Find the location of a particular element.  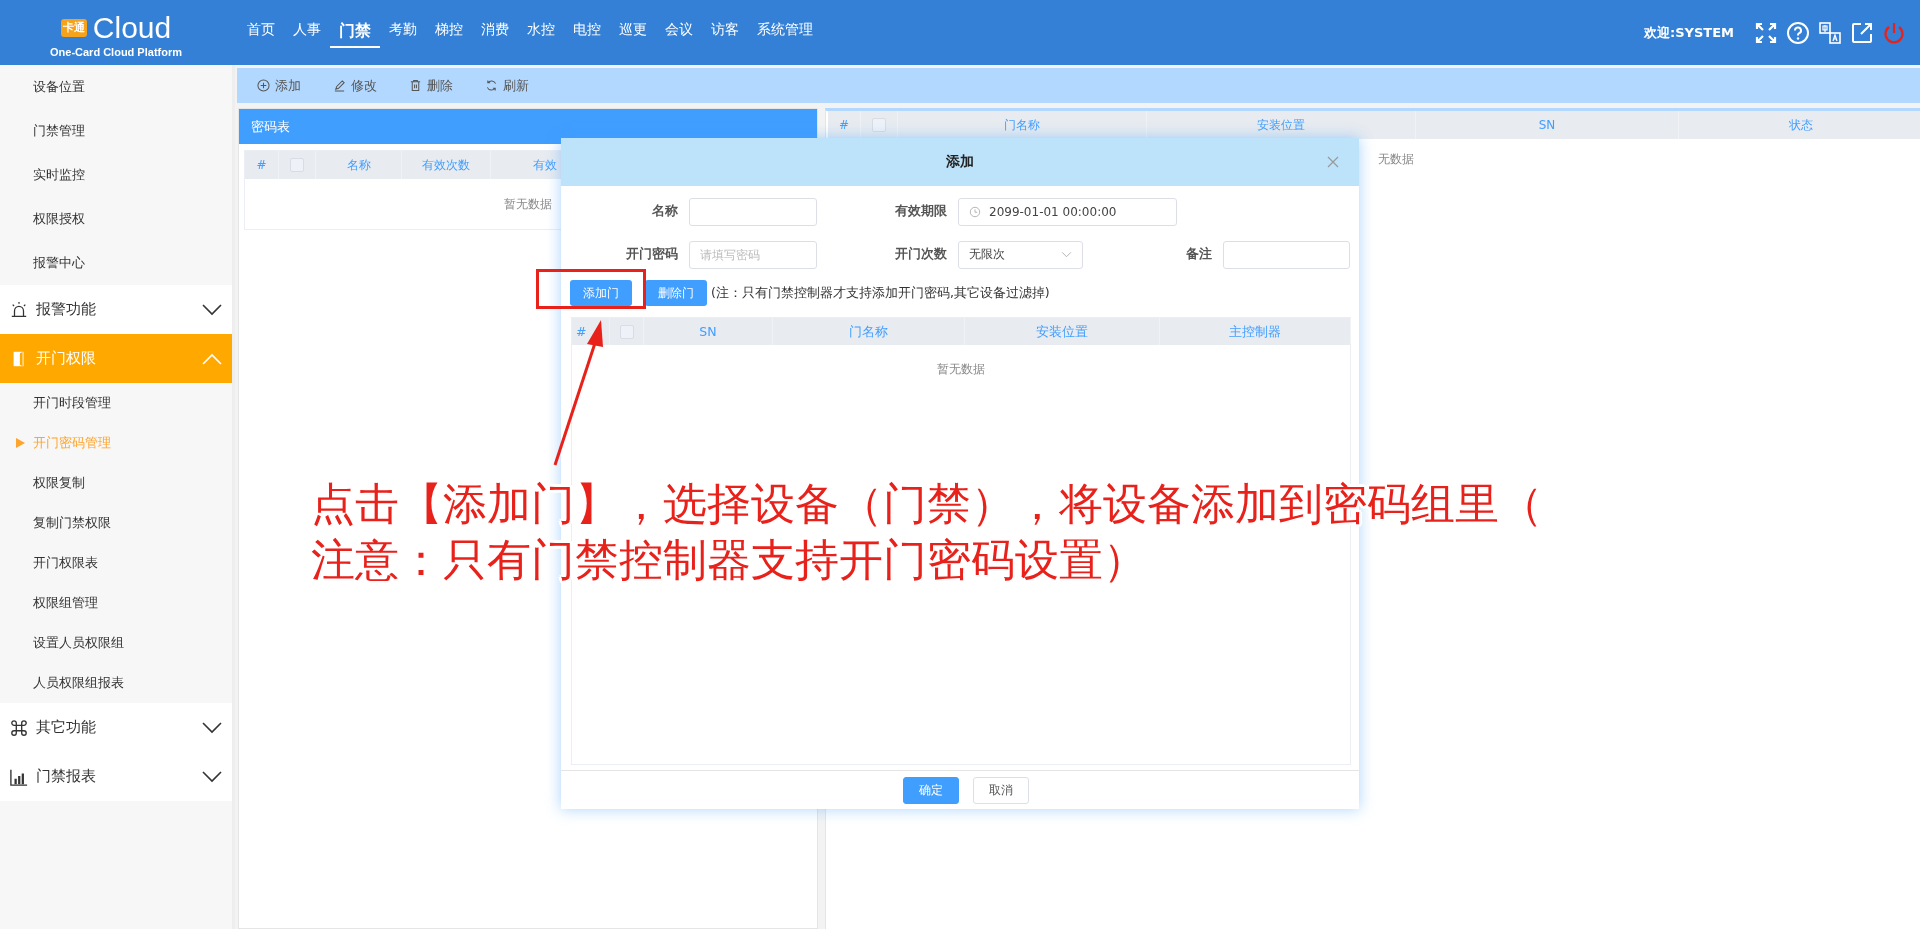

sidebar-item: 权限授权 is located at coordinates (116, 219).